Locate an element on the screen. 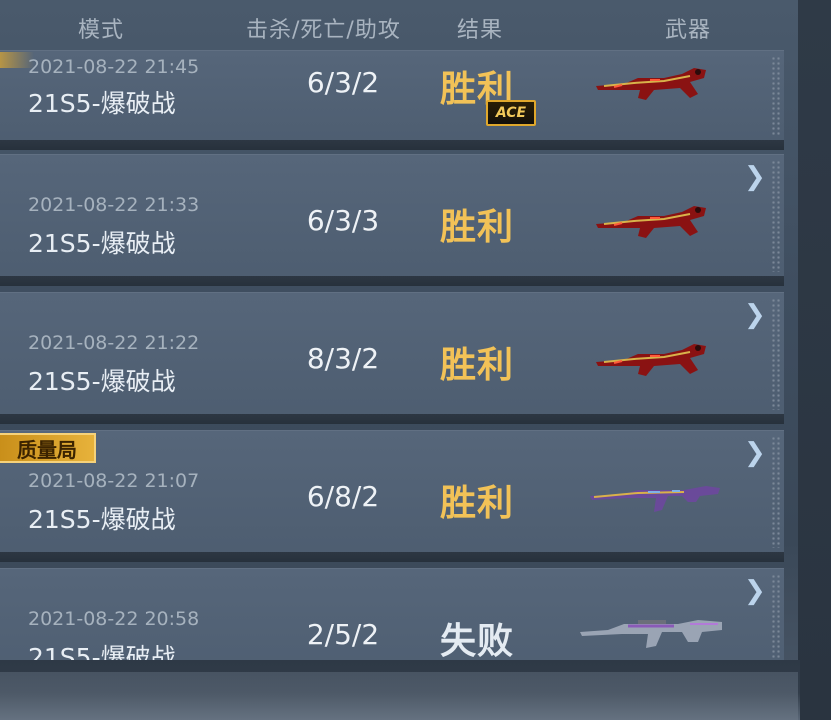 The width and height of the screenshot is (831, 720). table-header: 模式 击杀/死亡/助攻 结果 武器 is located at coordinates (400, 24).